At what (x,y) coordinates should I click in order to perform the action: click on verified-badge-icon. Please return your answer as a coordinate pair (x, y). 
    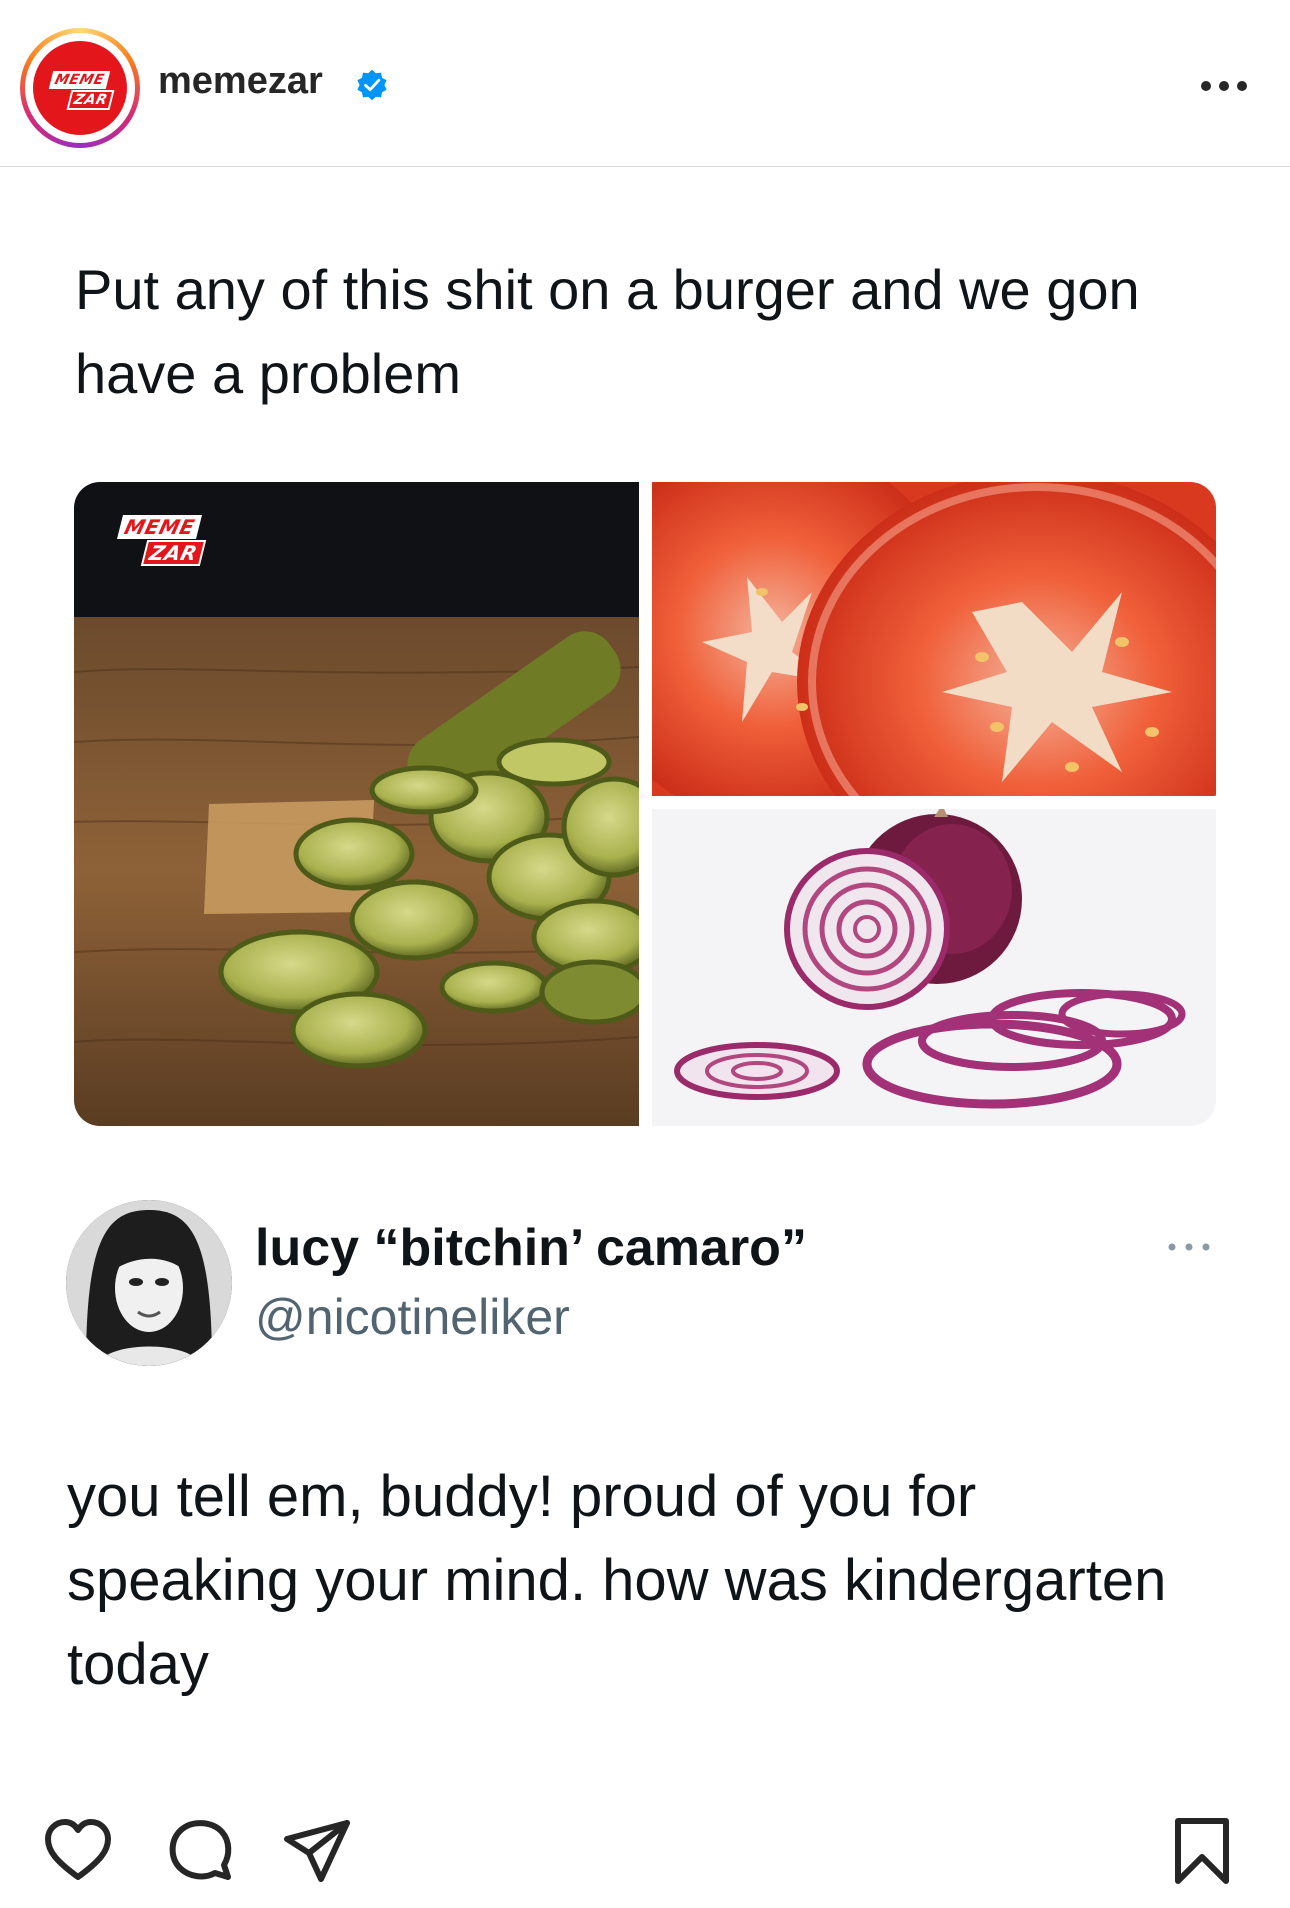
    Looking at the image, I should click on (372, 85).